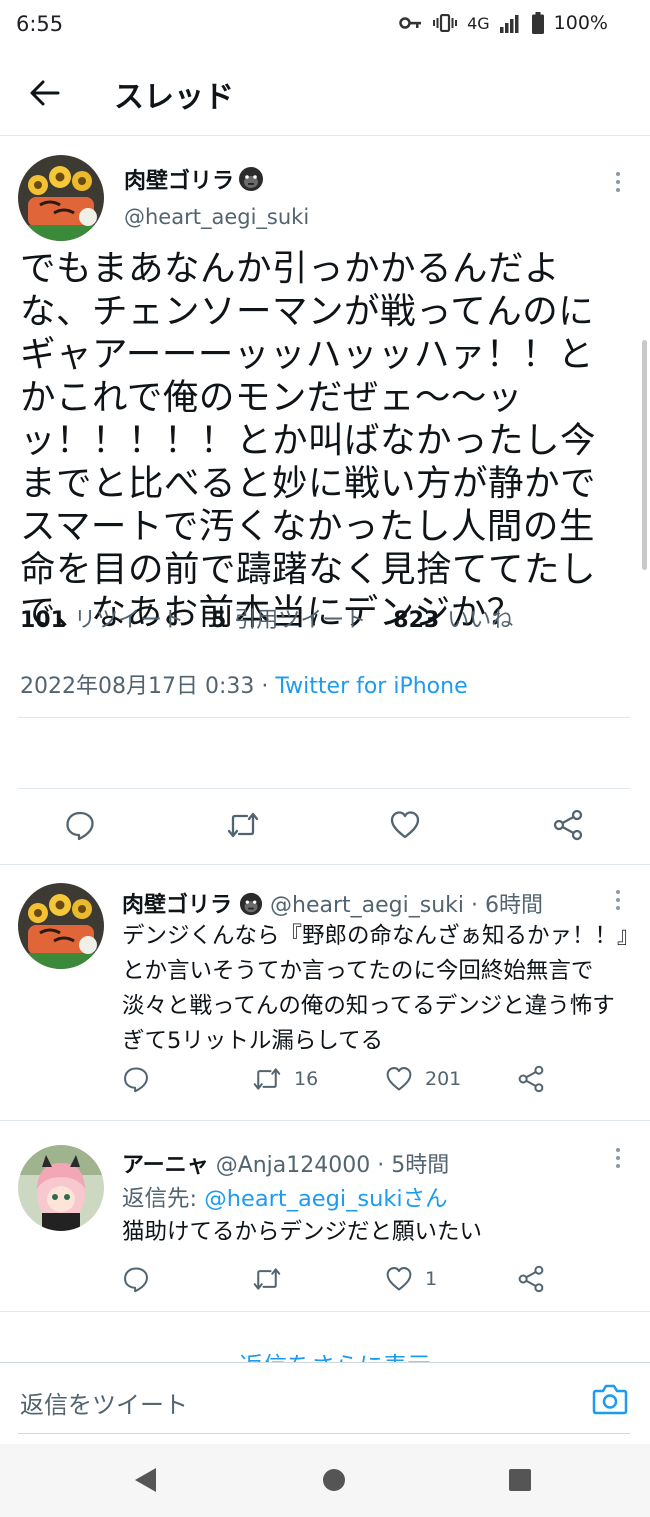 This screenshot has height=1517, width=650. I want to click on show-more-label: 返信をさらに表示, so click(335, 1354).